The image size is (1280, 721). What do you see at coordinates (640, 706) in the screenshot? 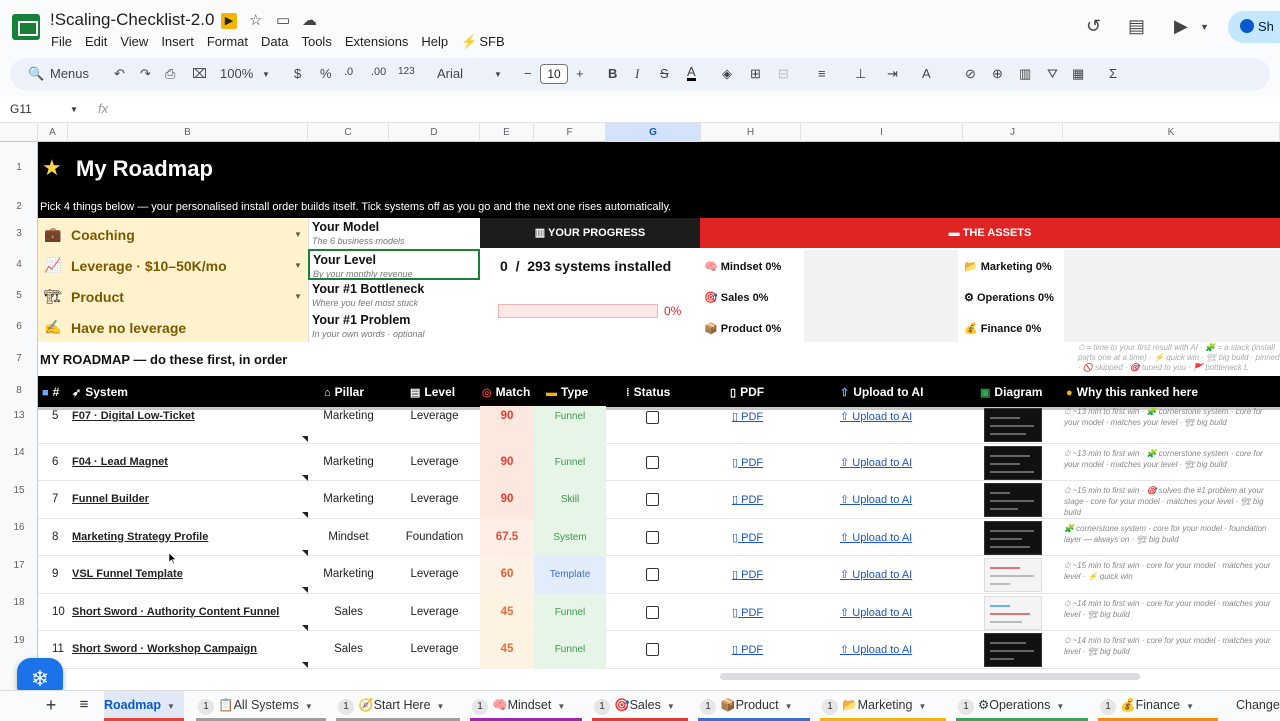
I see `tab-sales: 1 🎯Sales ▼` at bounding box center [640, 706].